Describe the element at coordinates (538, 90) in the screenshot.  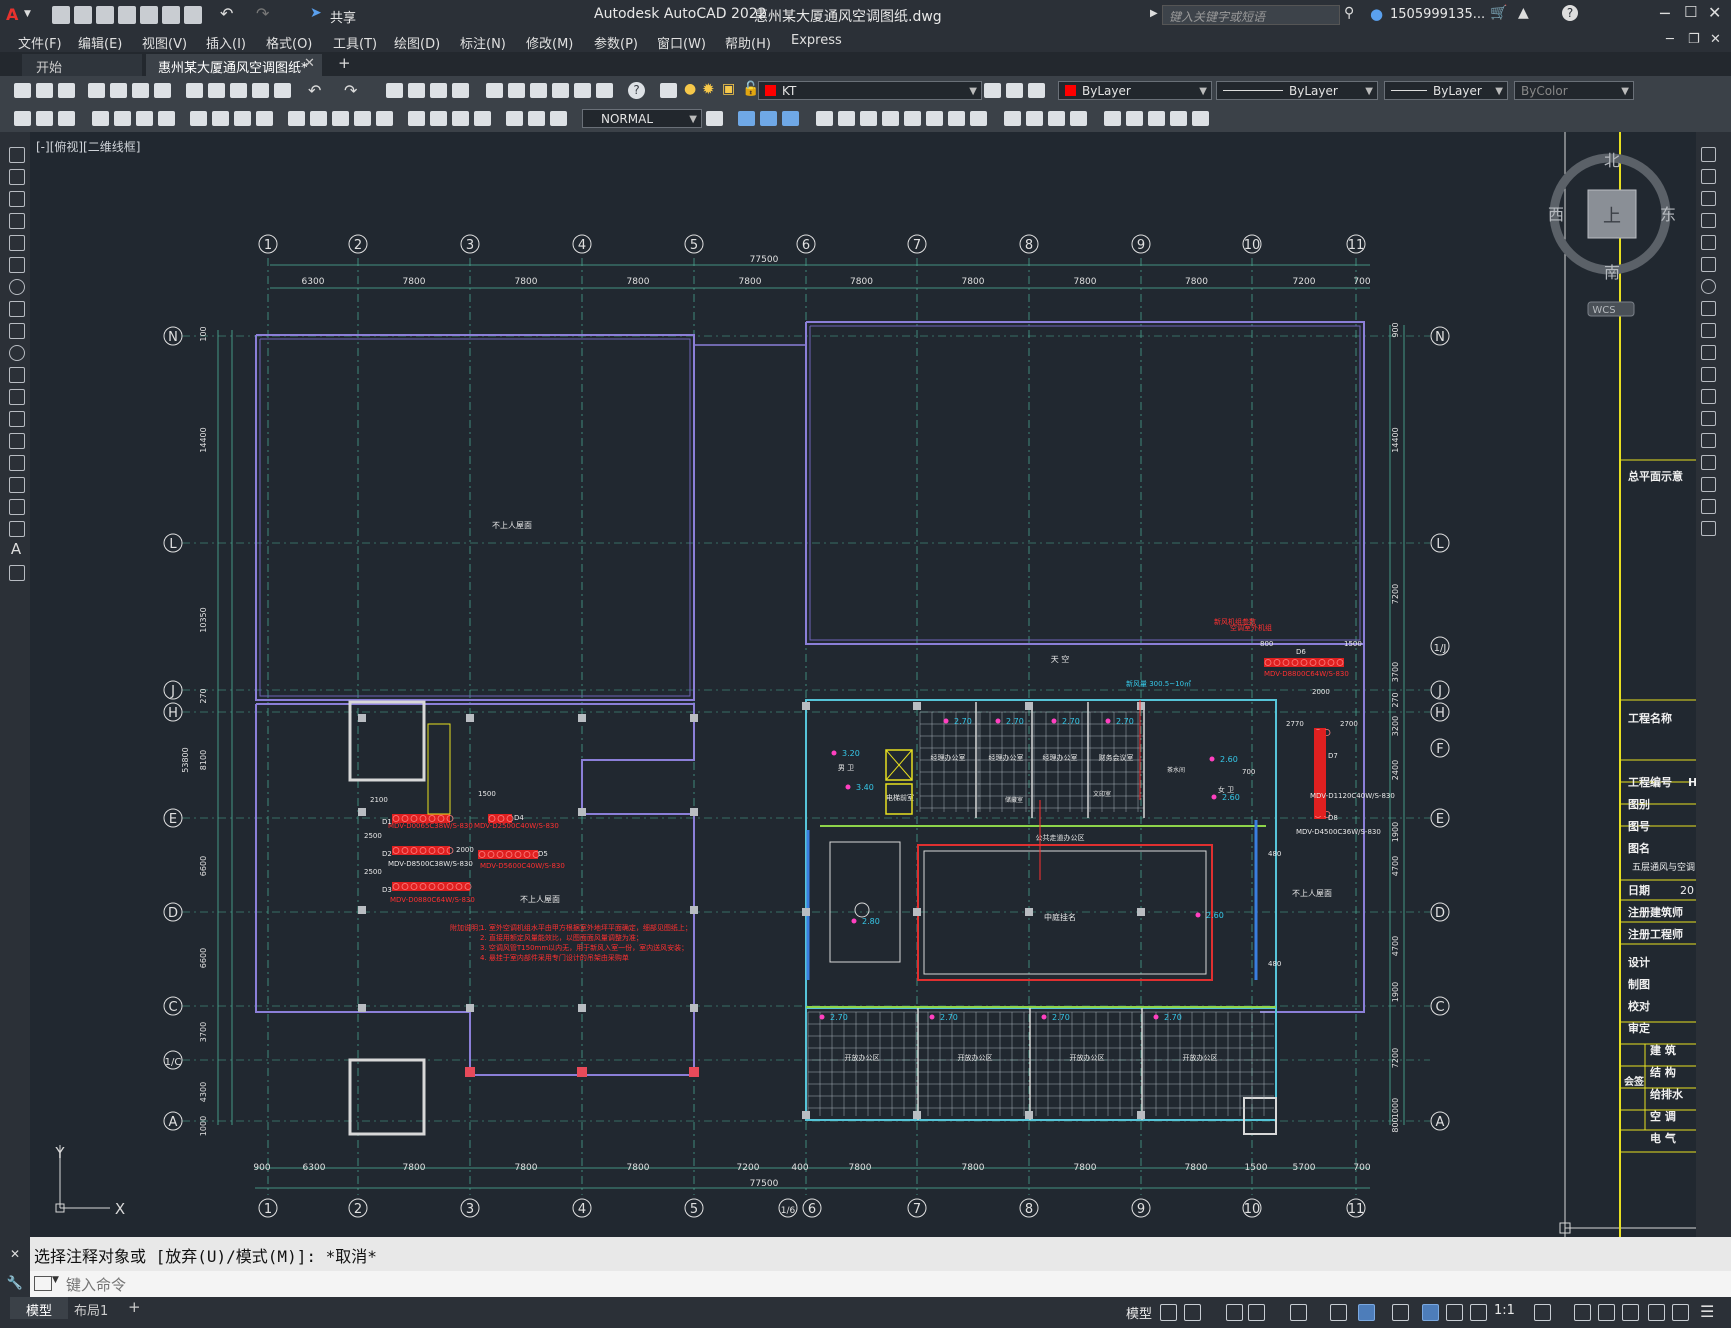
I see `tool-palettes-icon` at that location.